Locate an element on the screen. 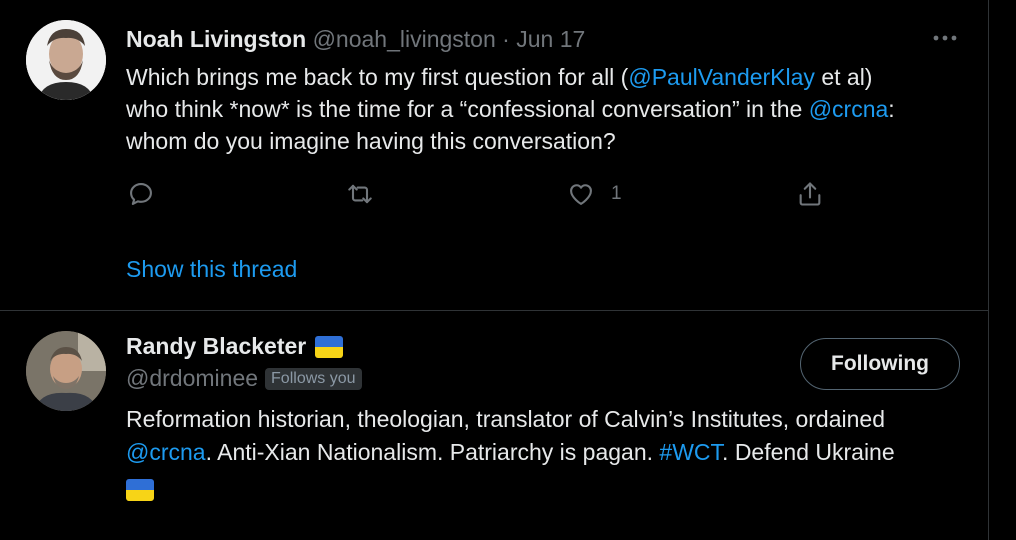 The height and width of the screenshot is (540, 1016). reply-button is located at coordinates (141, 194).